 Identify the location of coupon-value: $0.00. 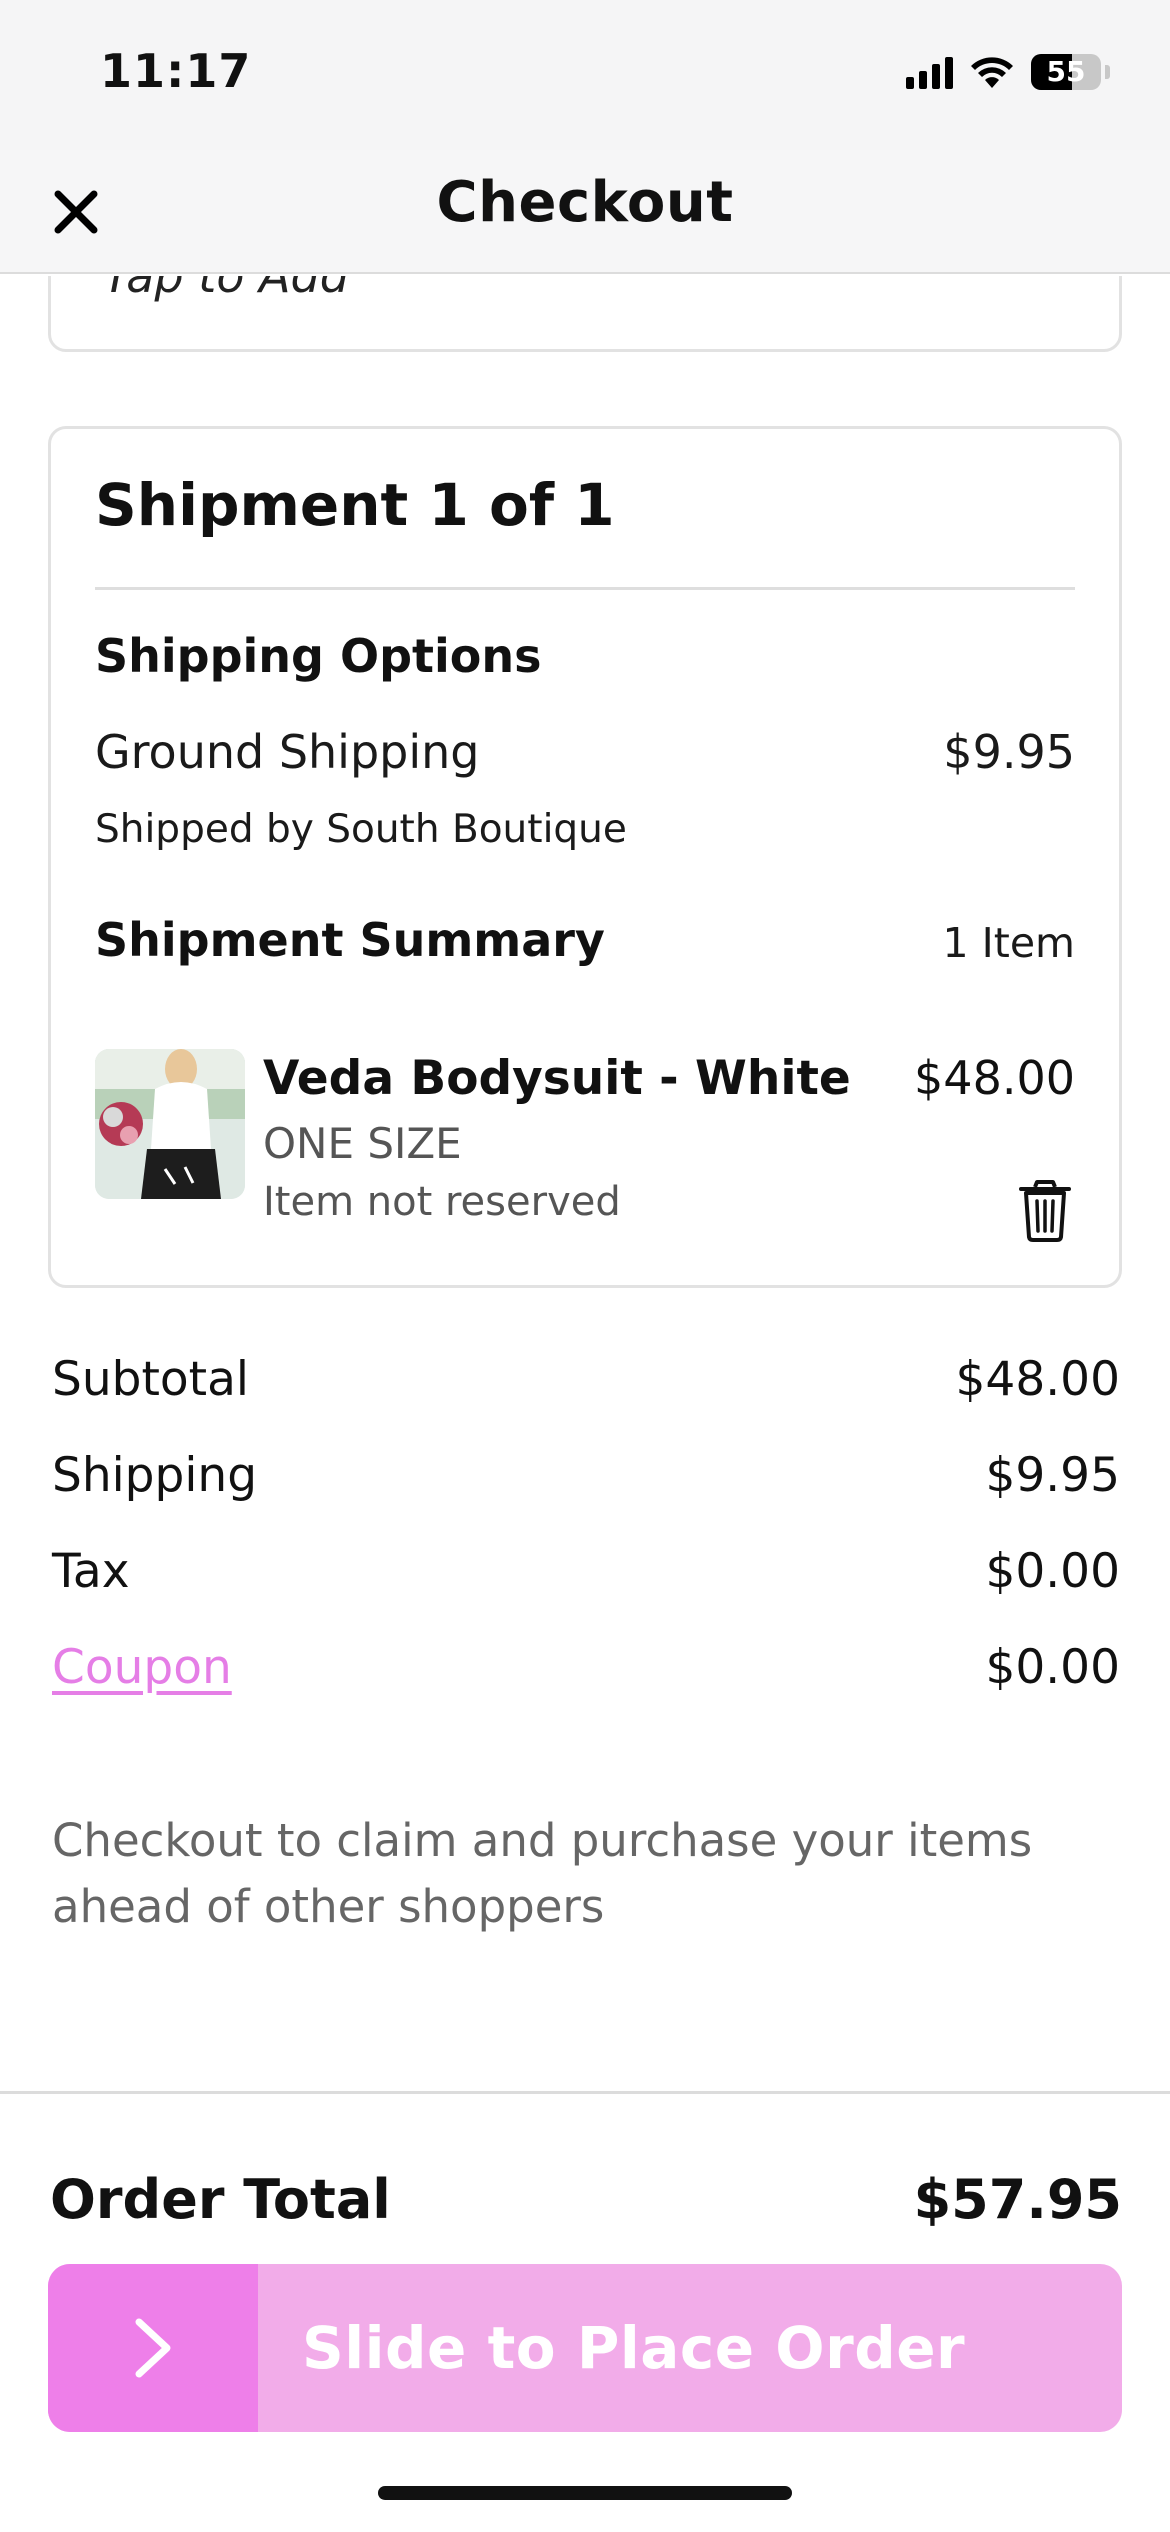
(1052, 1667).